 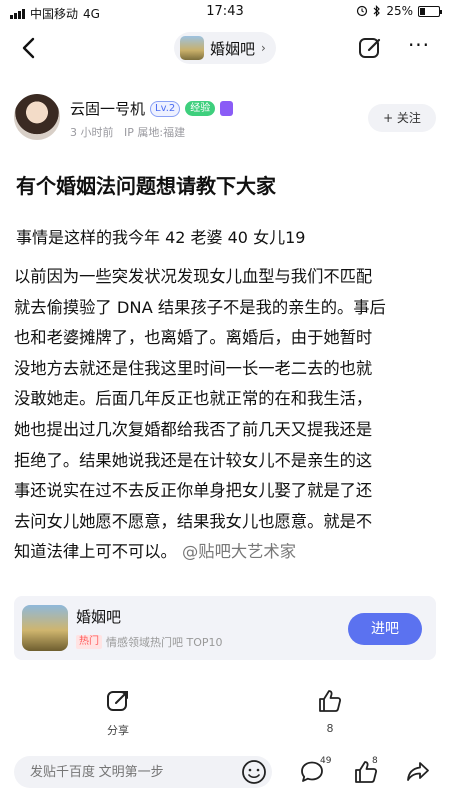 I want to click on post-body-line: 拒绝了。结果她说我还是在计较女儿不是亲生的这, so click(x=193, y=460).